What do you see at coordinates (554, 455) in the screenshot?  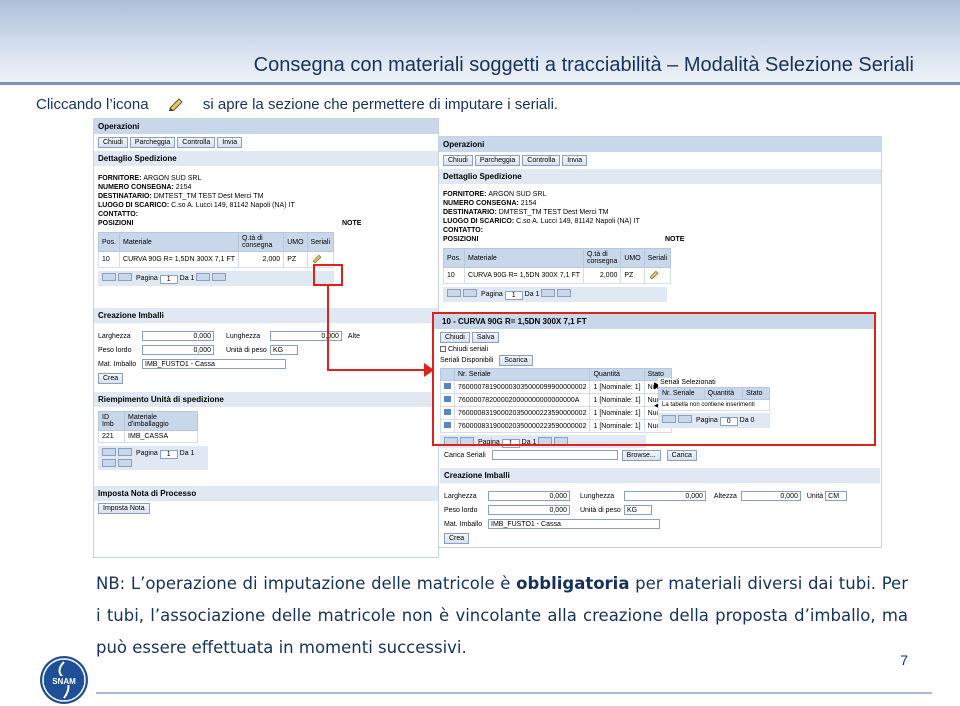 I see `file-input` at bounding box center [554, 455].